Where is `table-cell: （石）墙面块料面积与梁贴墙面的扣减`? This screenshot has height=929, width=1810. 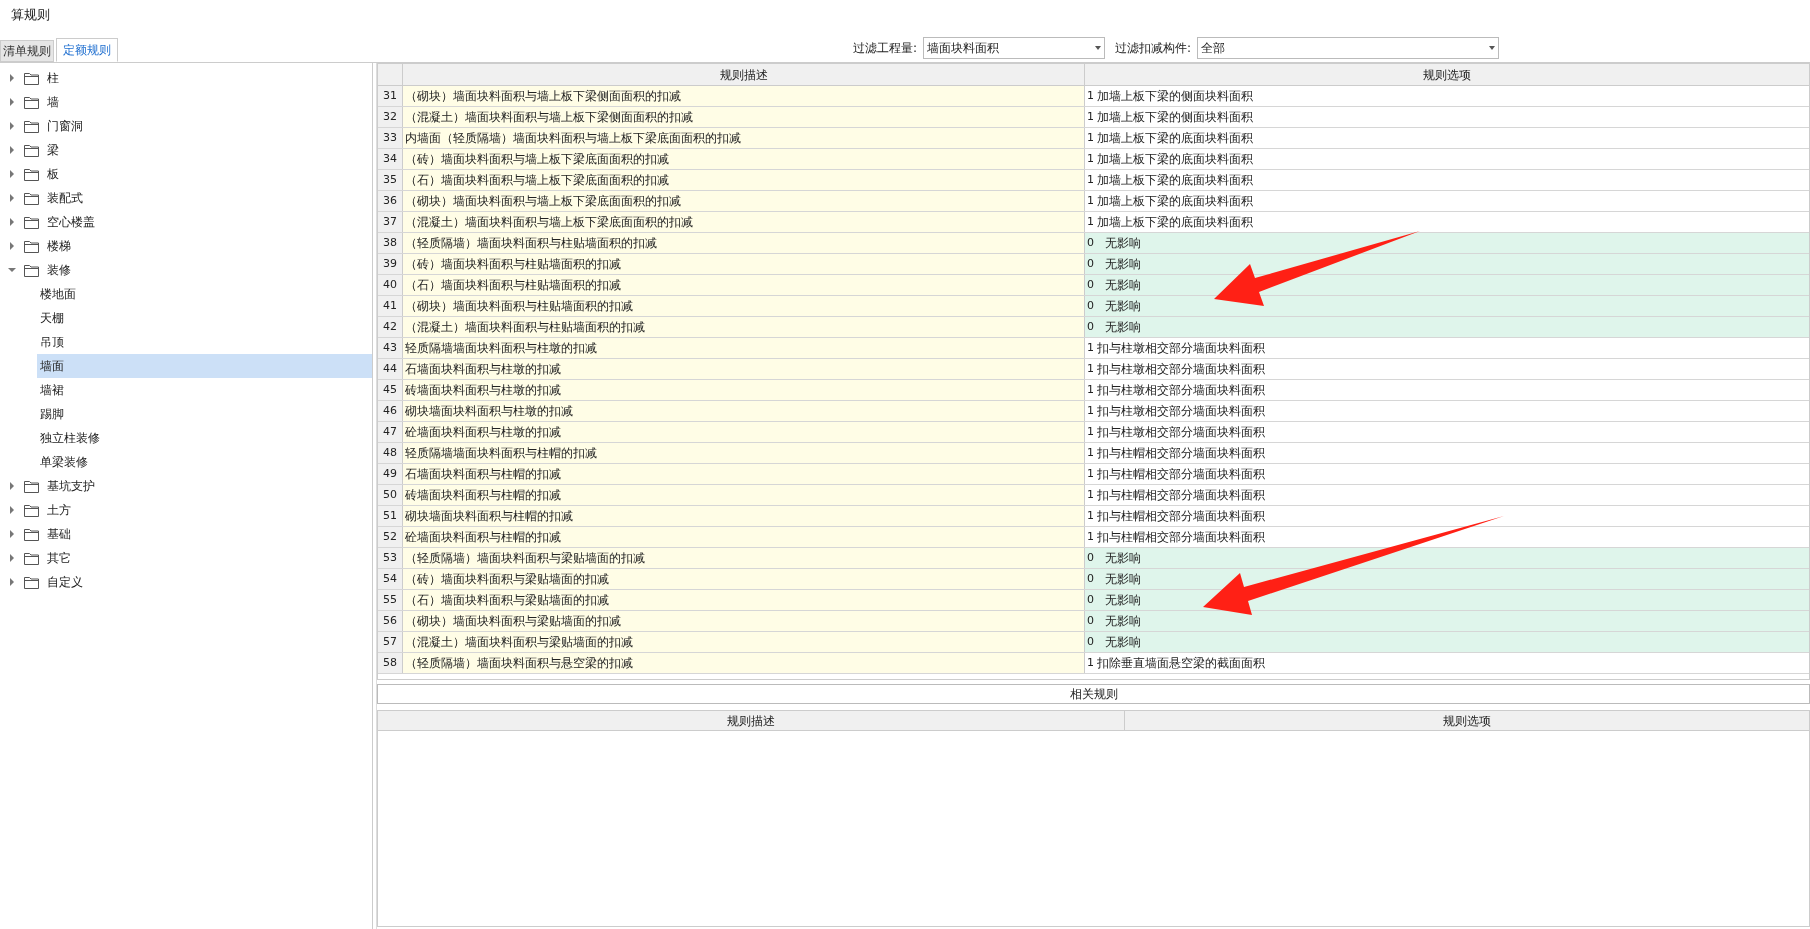 table-cell: （石）墙面块料面积与梁贴墙面的扣减 is located at coordinates (744, 600).